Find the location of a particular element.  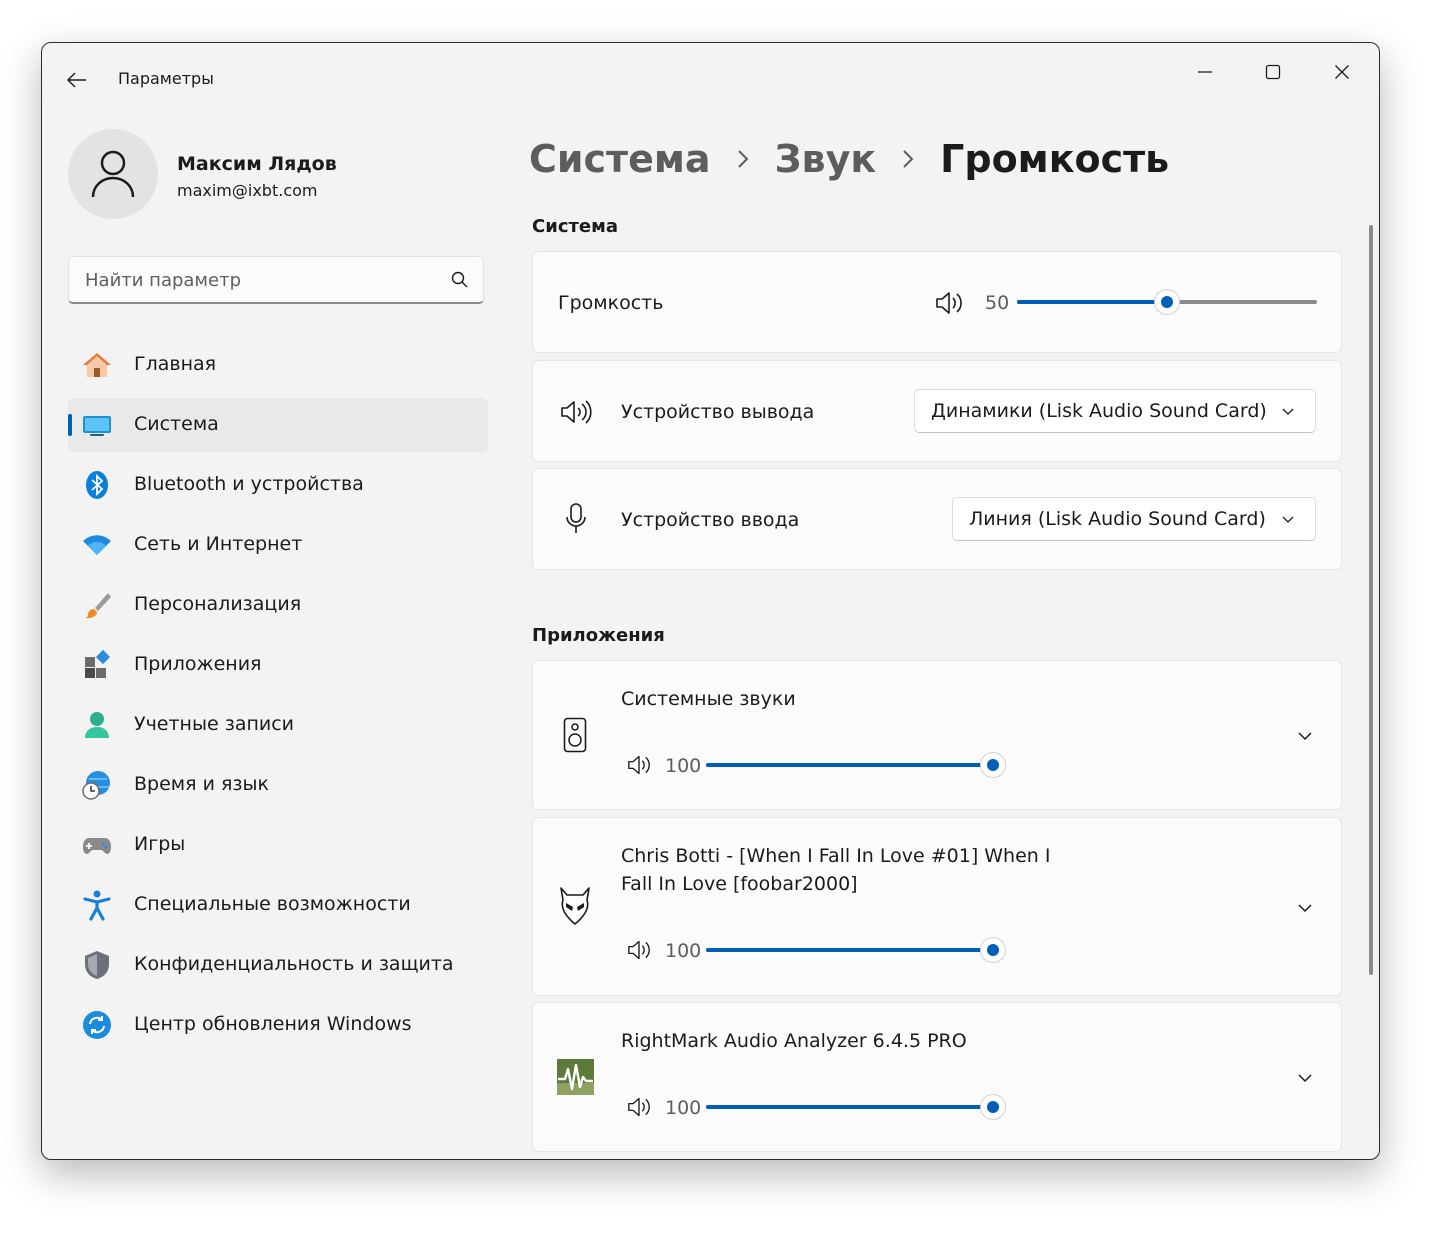

user-profile: Максим Лядов maxim@ixbt.com is located at coordinates (278, 175).